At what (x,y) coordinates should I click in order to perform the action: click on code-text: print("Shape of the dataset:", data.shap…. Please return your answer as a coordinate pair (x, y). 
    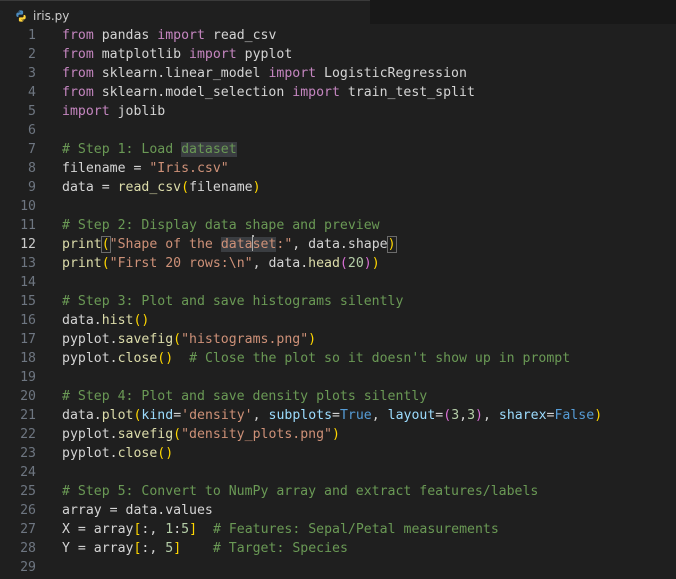
    Looking at the image, I should click on (229, 244).